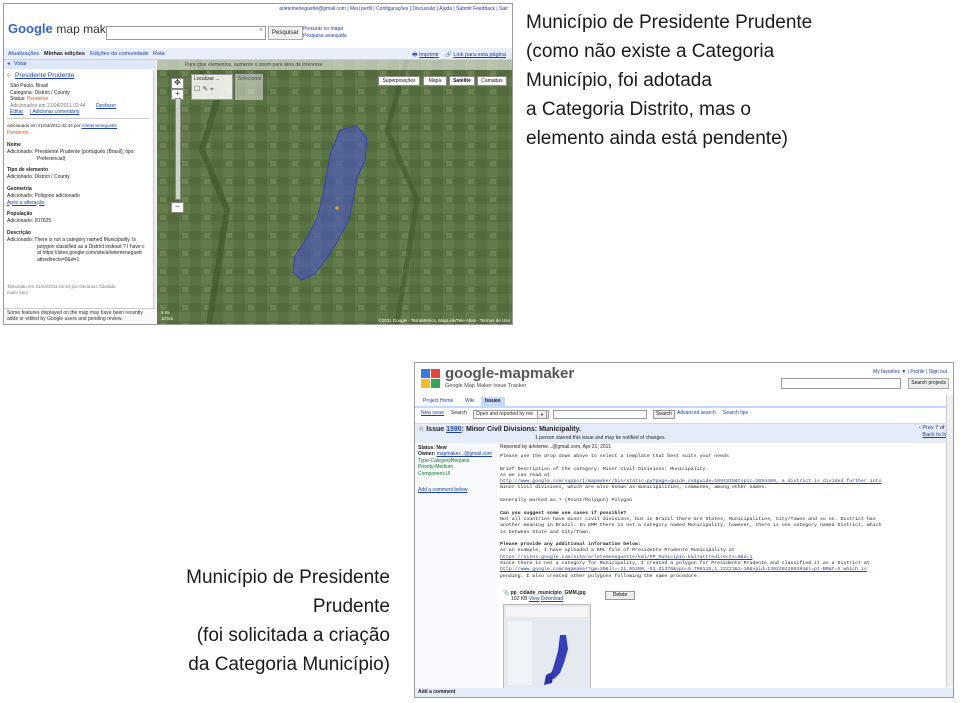 This screenshot has height=703, width=960. What do you see at coordinates (167, 316) in the screenshot?
I see `map-scale: 5 mi 10 km` at bounding box center [167, 316].